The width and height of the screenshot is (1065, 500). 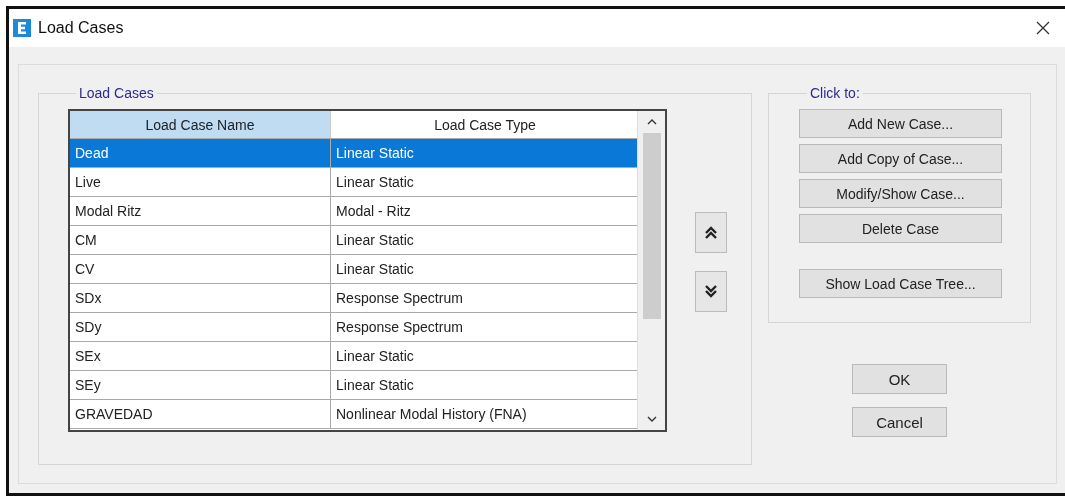 I want to click on table-cell: Modal - Ritz, so click(x=483, y=211).